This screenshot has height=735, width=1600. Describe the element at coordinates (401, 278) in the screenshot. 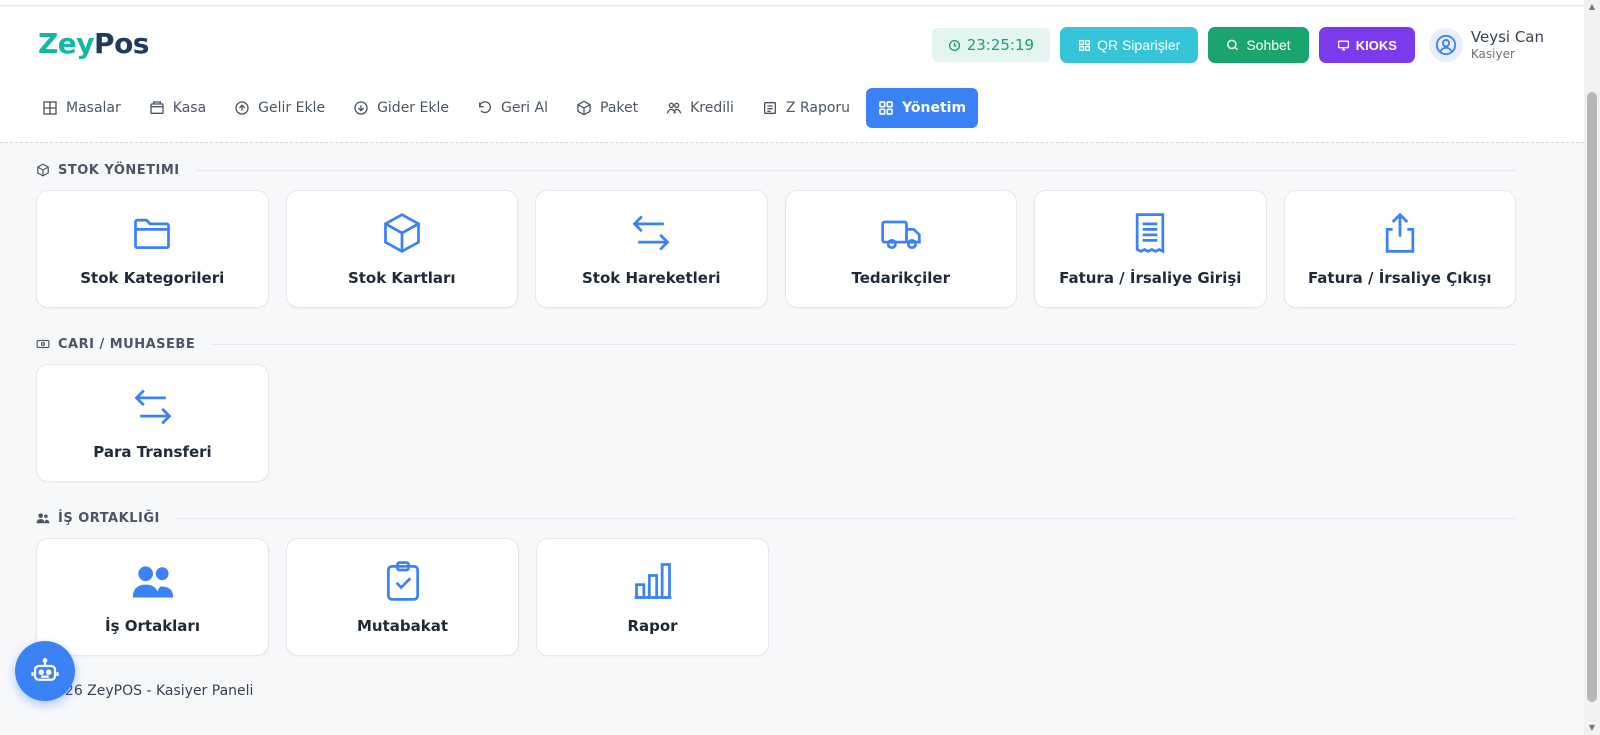

I see `card-label: Stok Kartları` at that location.